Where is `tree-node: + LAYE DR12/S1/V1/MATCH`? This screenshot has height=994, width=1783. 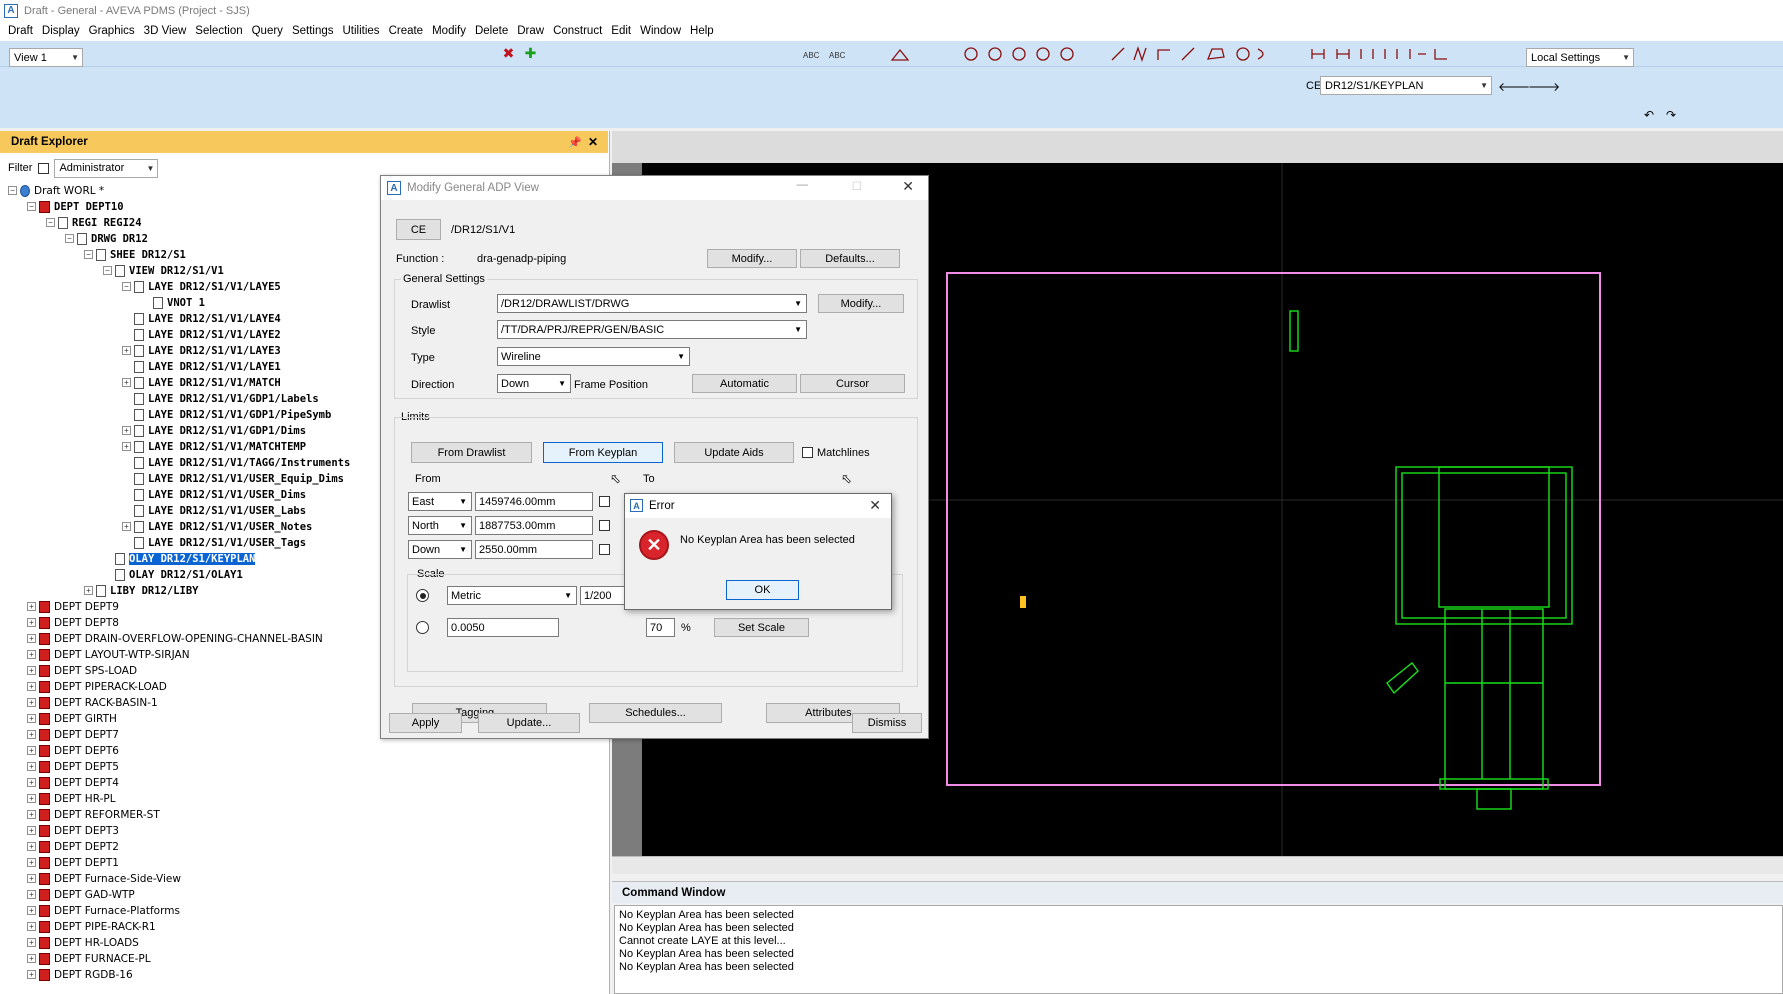 tree-node: + LAYE DR12/S1/V1/MATCH is located at coordinates (201, 382).